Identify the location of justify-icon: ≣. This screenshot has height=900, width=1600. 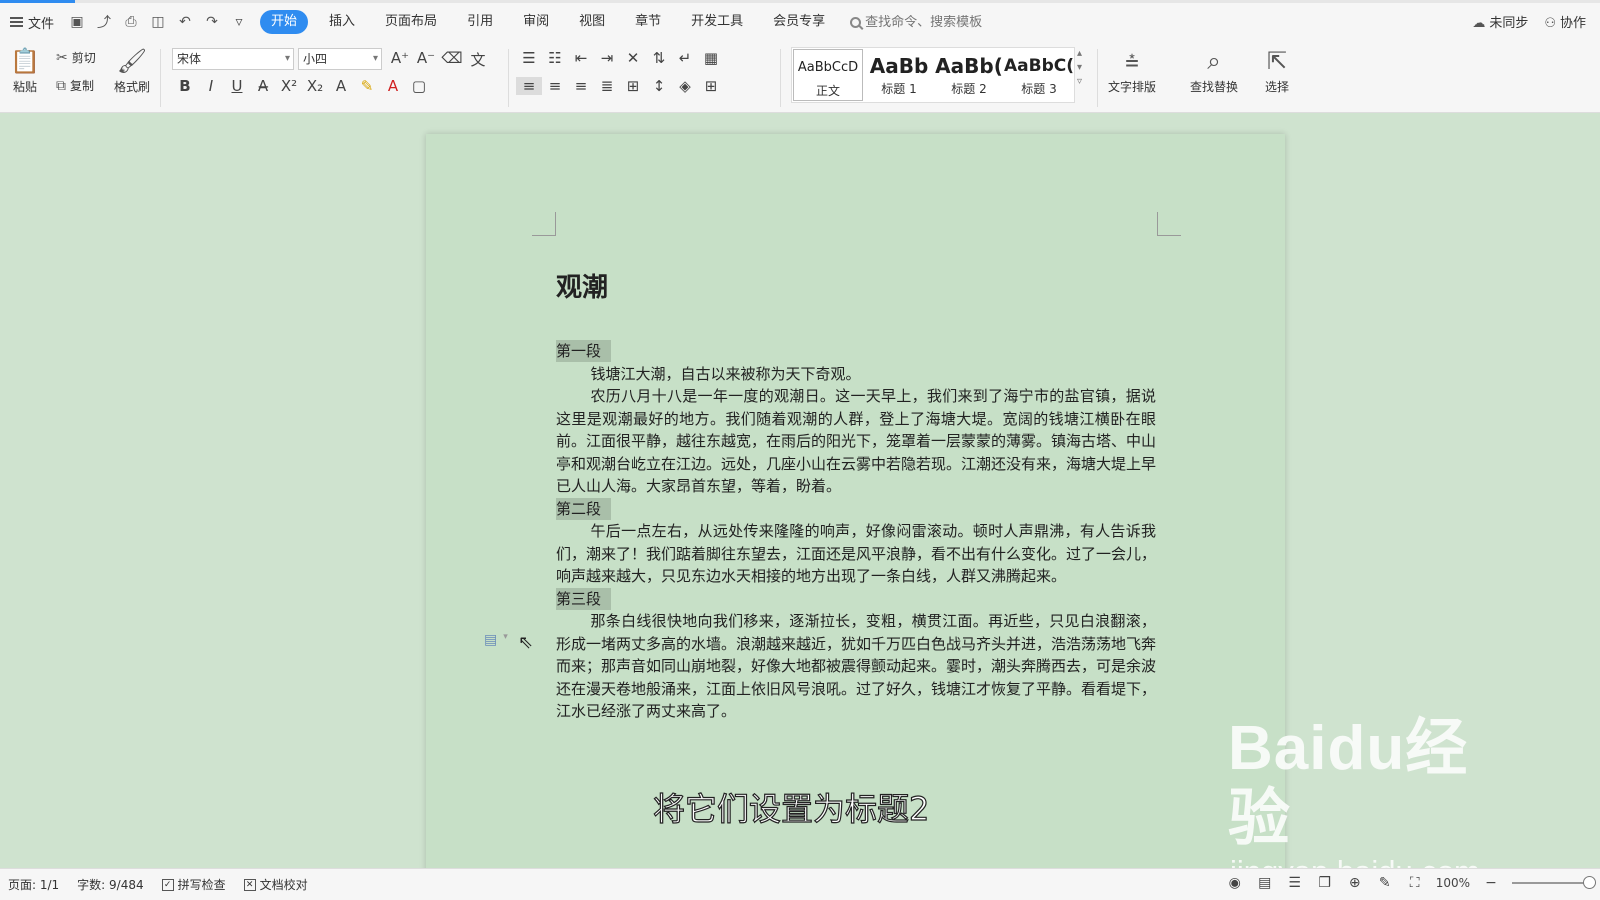
(607, 86).